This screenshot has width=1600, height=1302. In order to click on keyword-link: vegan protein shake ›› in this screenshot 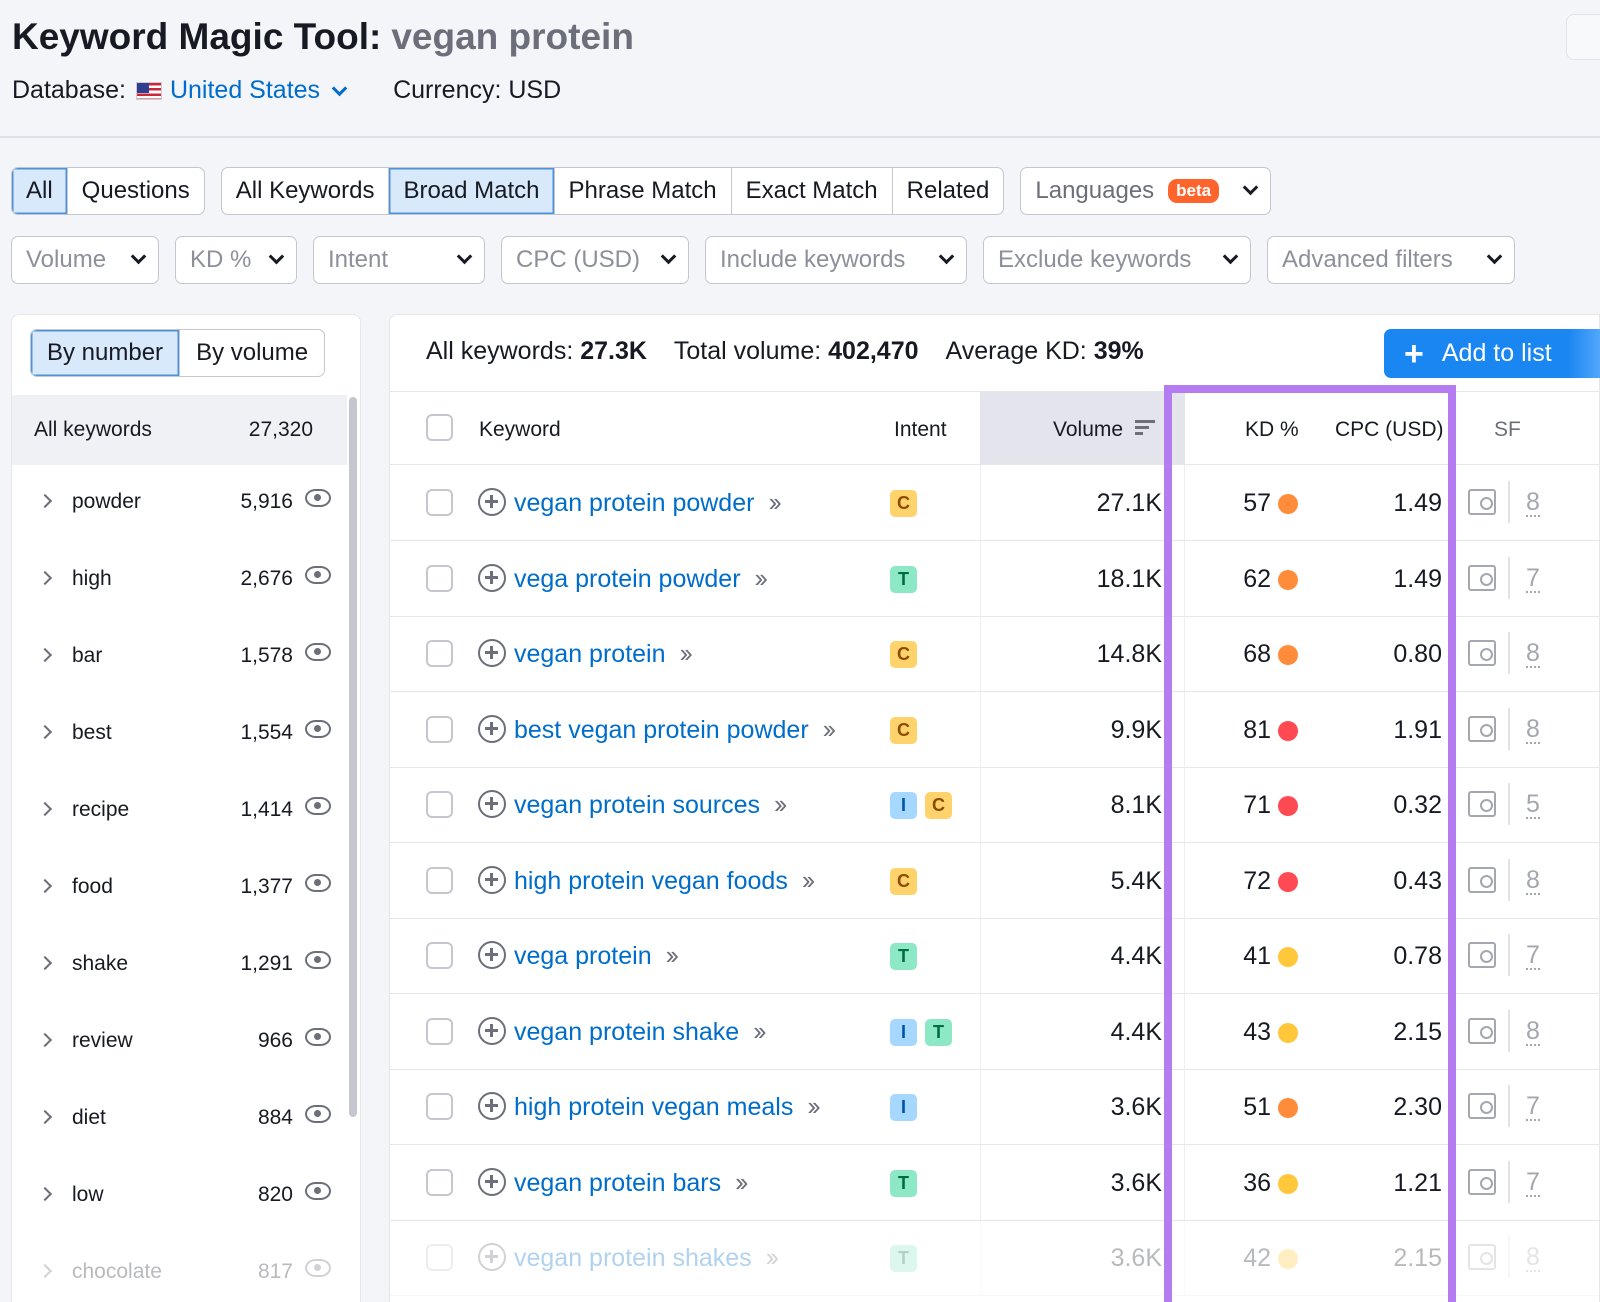, I will do `click(640, 1031)`.